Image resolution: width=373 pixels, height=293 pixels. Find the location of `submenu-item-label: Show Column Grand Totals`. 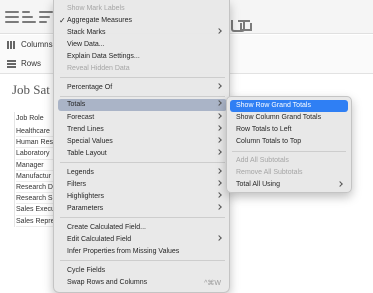

submenu-item-label: Show Column Grand Totals is located at coordinates (279, 117).